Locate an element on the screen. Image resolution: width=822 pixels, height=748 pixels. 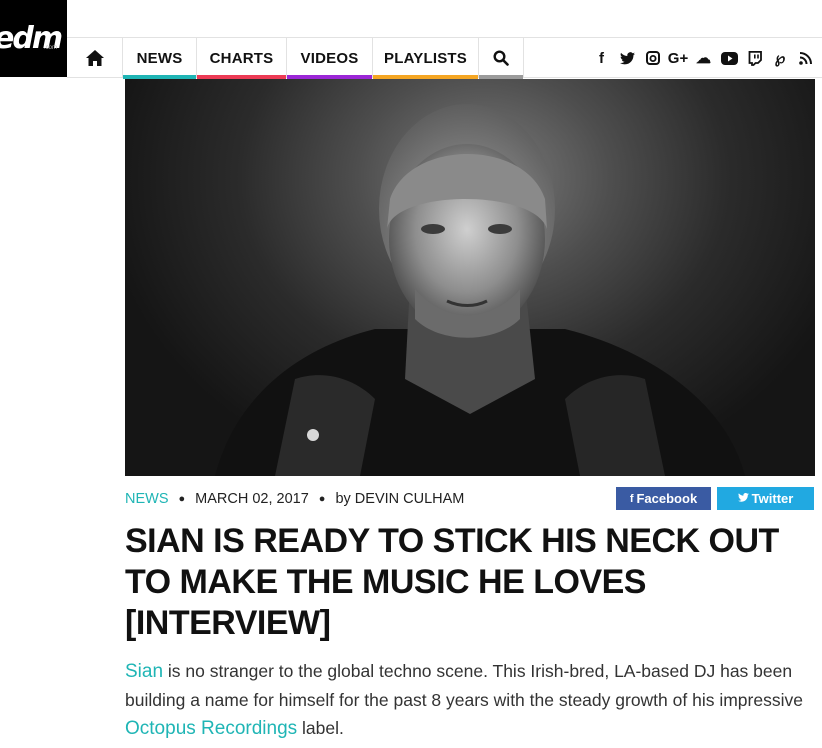
nav-home-button is located at coordinates (95, 58).